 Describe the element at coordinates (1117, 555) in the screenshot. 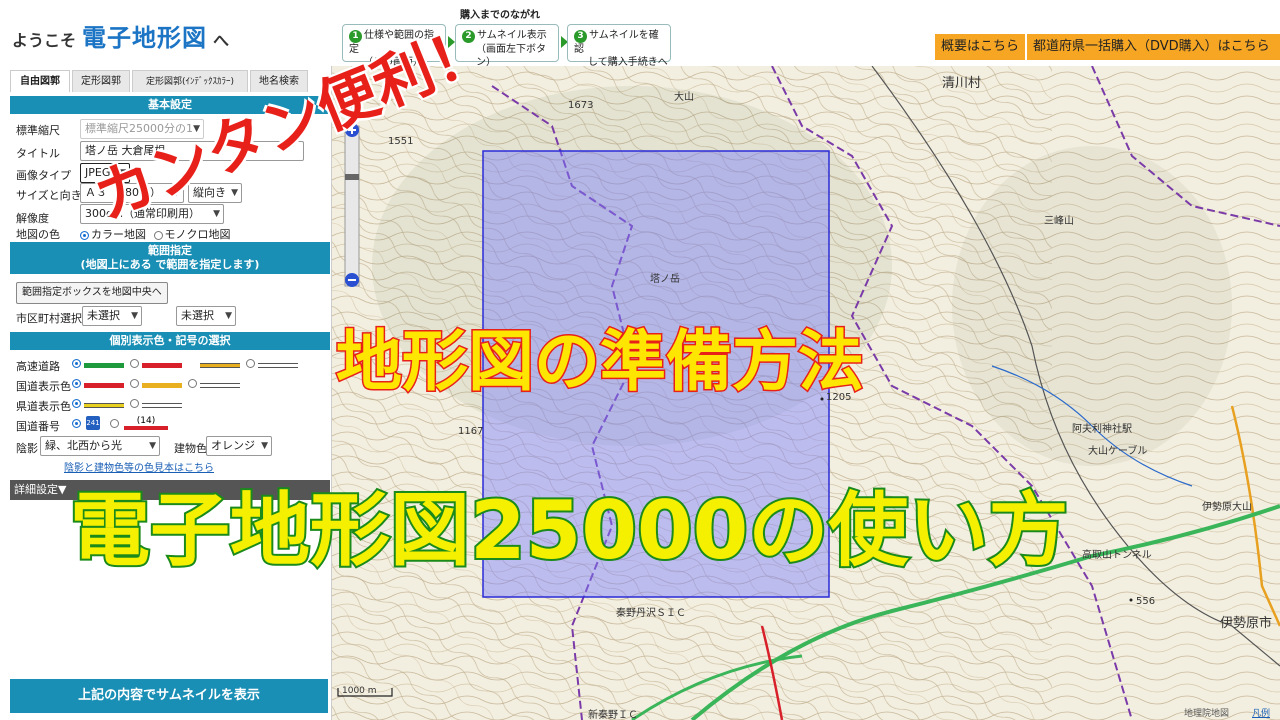

I see `tunnel-label: 高取山トンネル` at that location.